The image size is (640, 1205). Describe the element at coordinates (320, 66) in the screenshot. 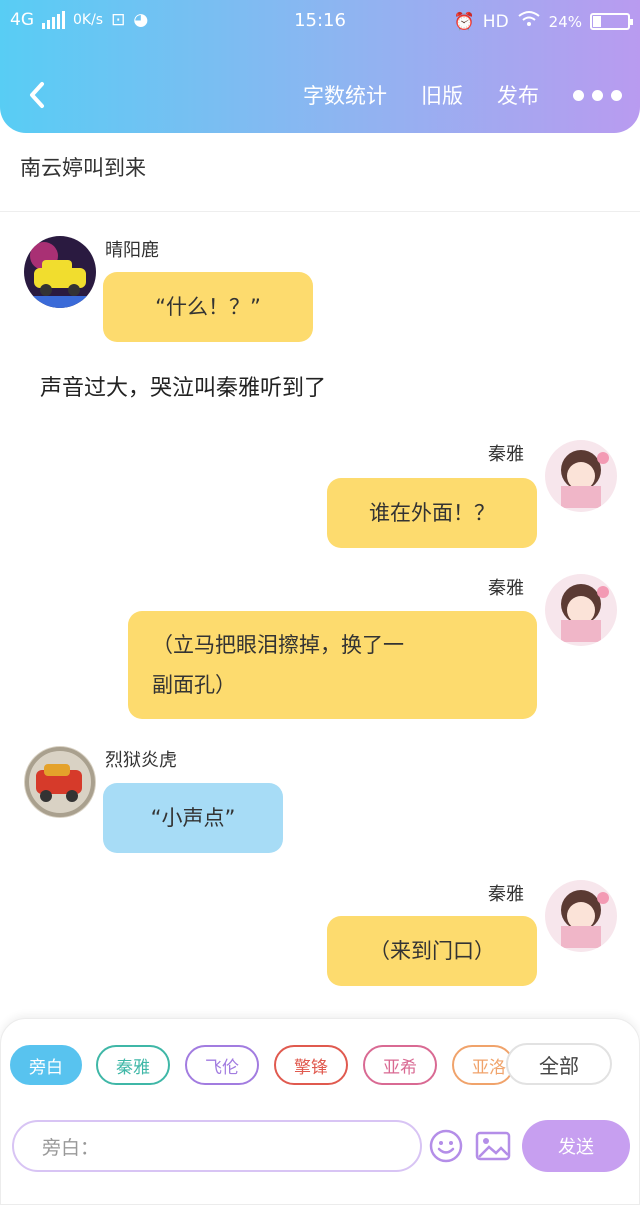

I see `top-header: 4G 0K/s ⊡ ◕ 15:16 ⏰ HD 24% 字数统计 旧版 发布` at that location.